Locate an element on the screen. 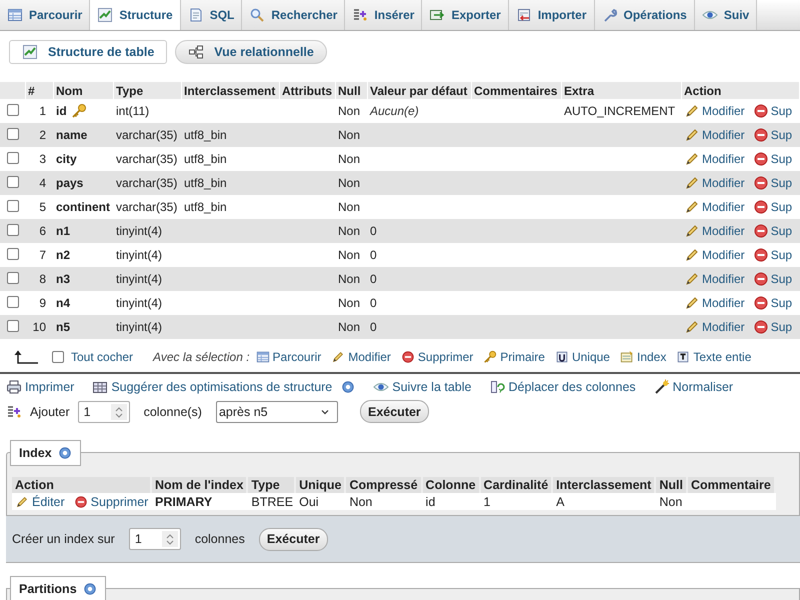  tab: SQL is located at coordinates (211, 15).